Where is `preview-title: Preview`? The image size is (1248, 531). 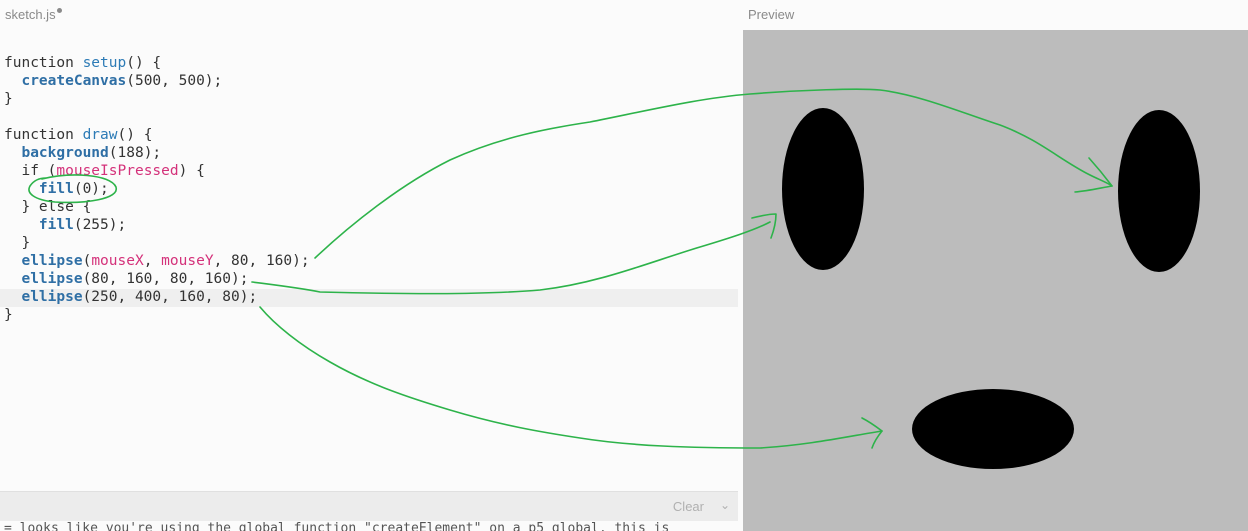 preview-title: Preview is located at coordinates (771, 14).